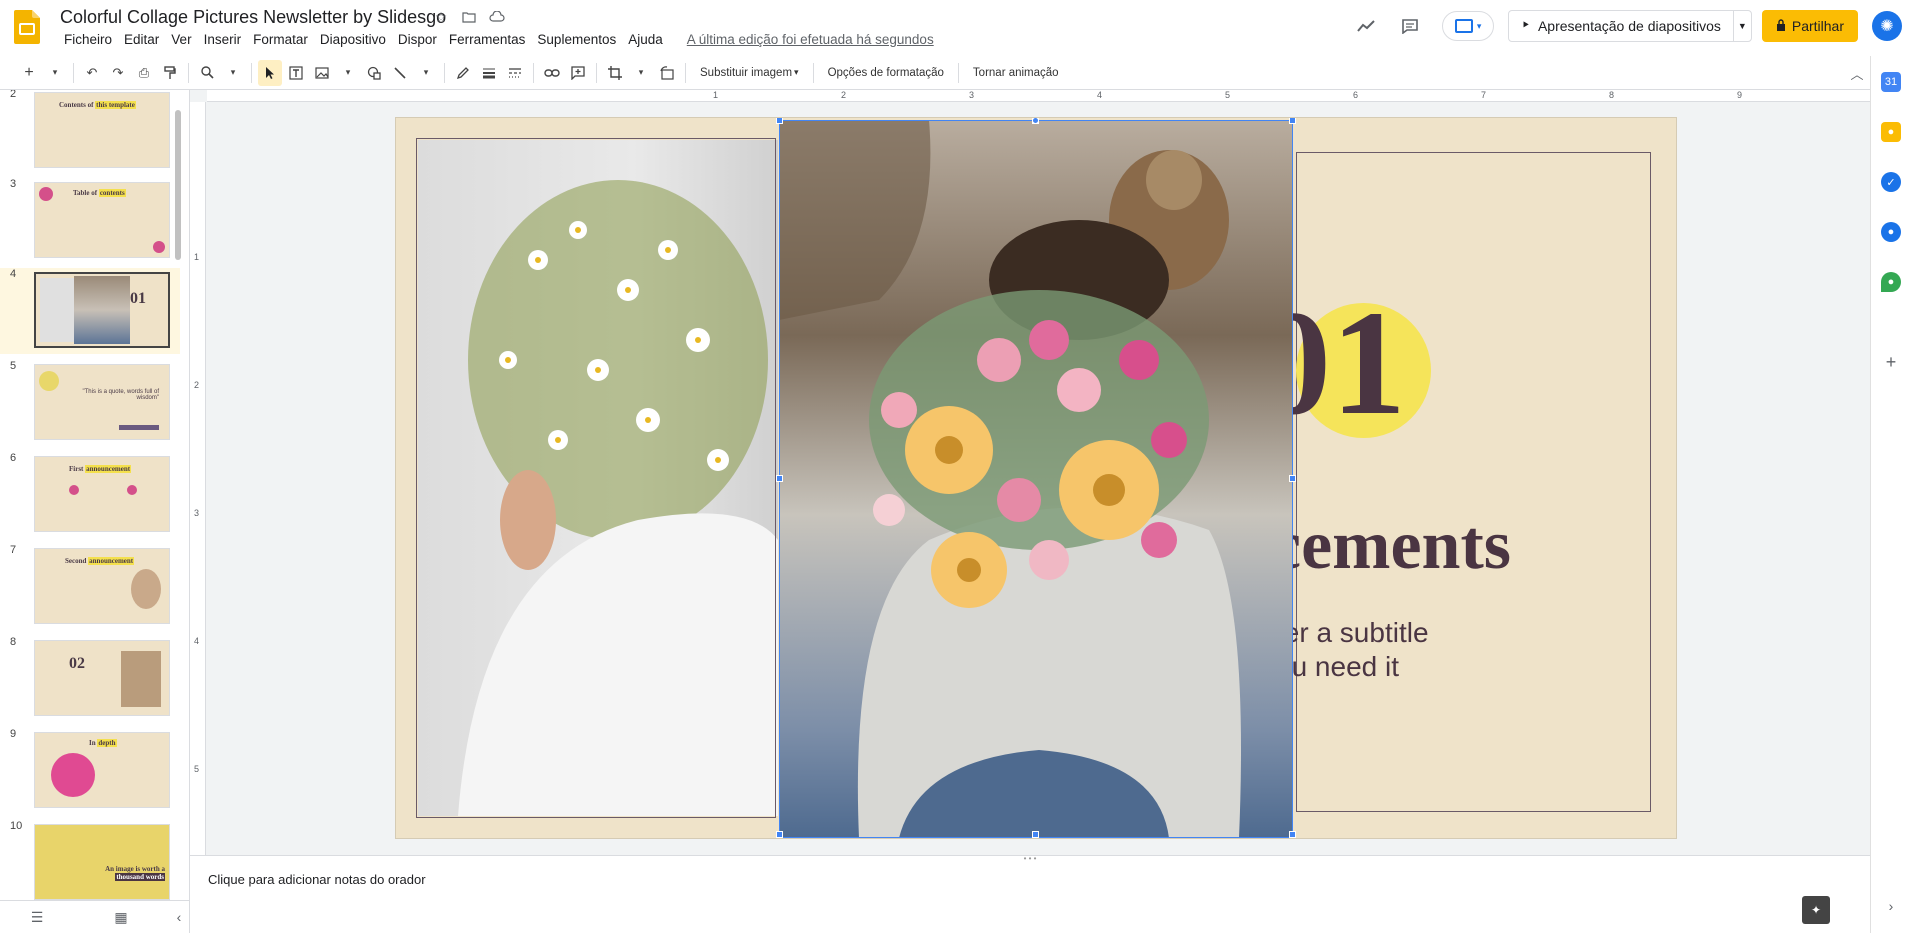 This screenshot has height=933, width=1910. I want to click on image-chevron-icon: ▾, so click(348, 73).